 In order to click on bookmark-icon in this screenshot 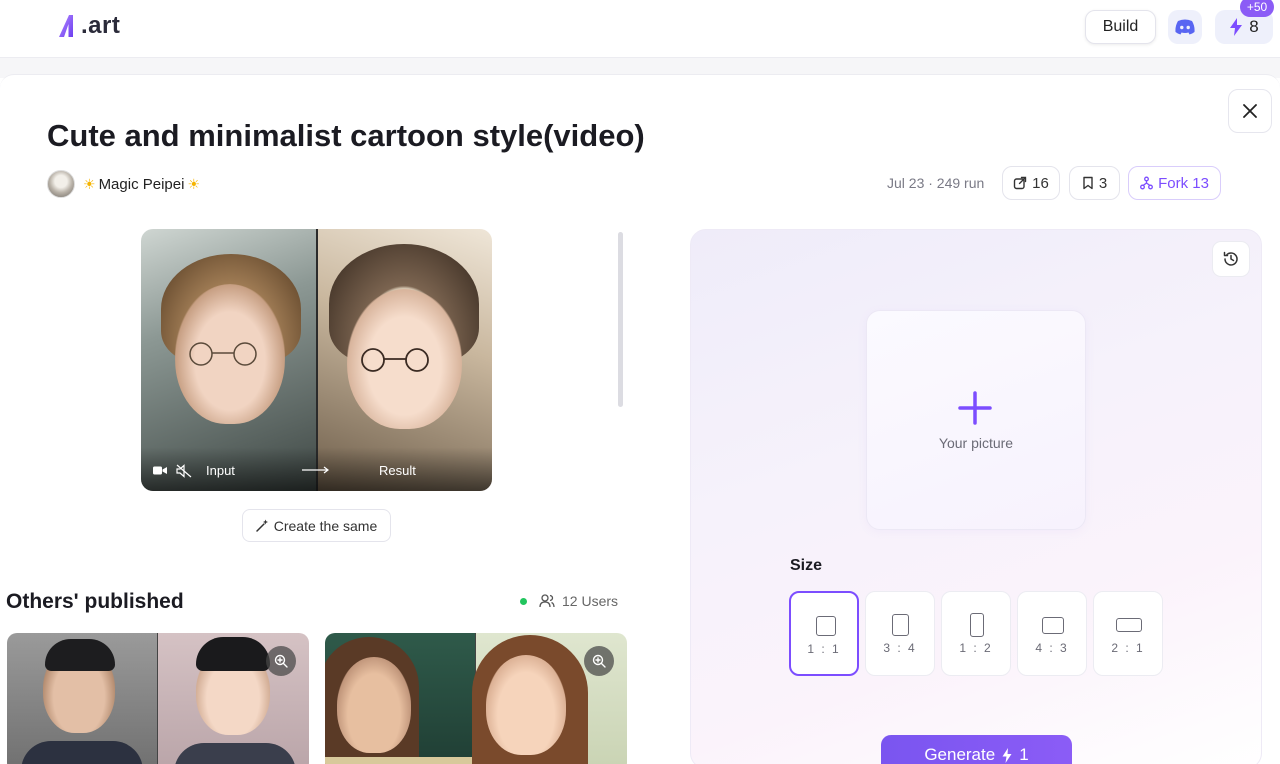, I will do `click(1088, 183)`.